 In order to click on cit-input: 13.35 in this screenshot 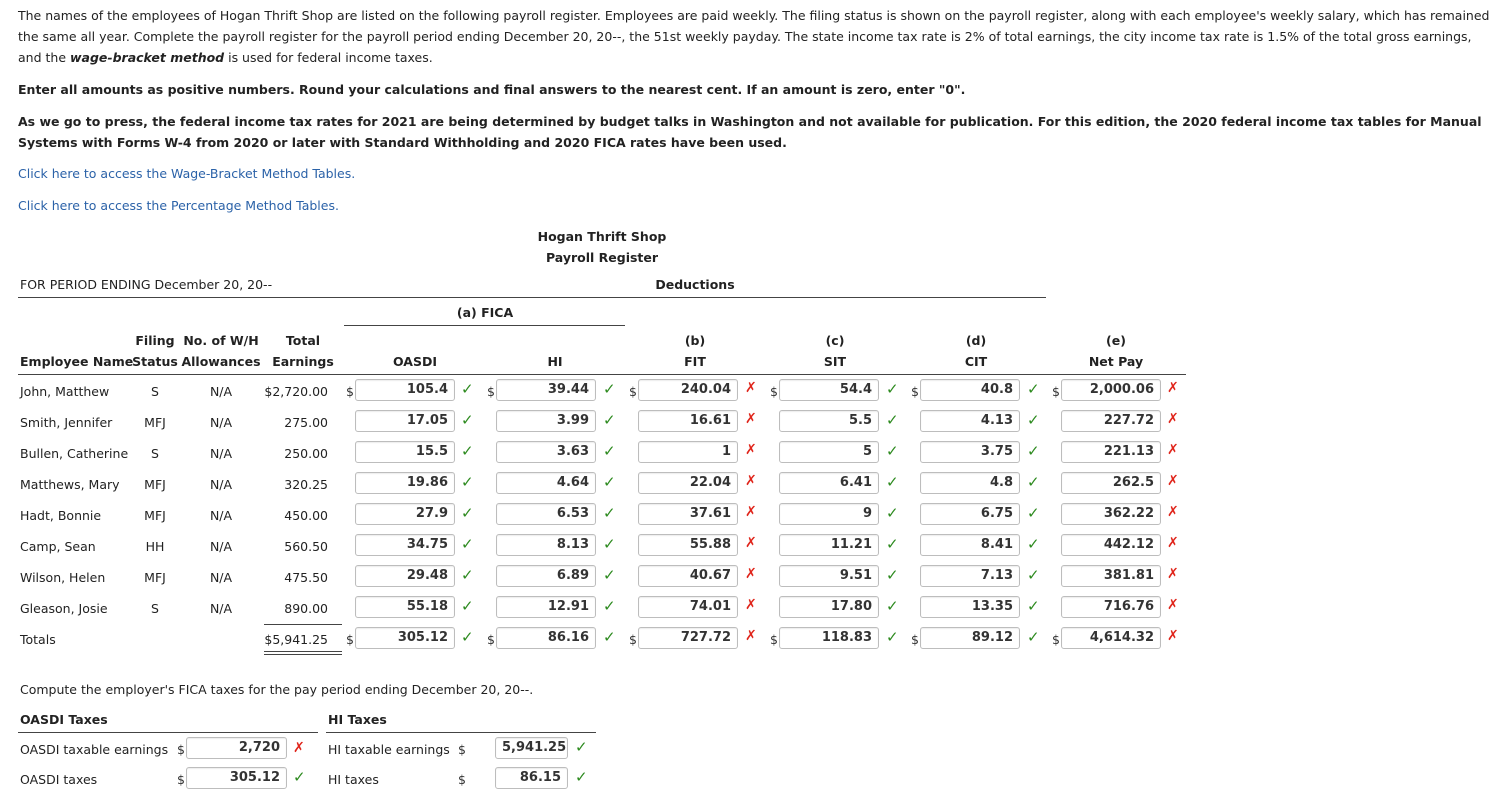, I will do `click(970, 607)`.